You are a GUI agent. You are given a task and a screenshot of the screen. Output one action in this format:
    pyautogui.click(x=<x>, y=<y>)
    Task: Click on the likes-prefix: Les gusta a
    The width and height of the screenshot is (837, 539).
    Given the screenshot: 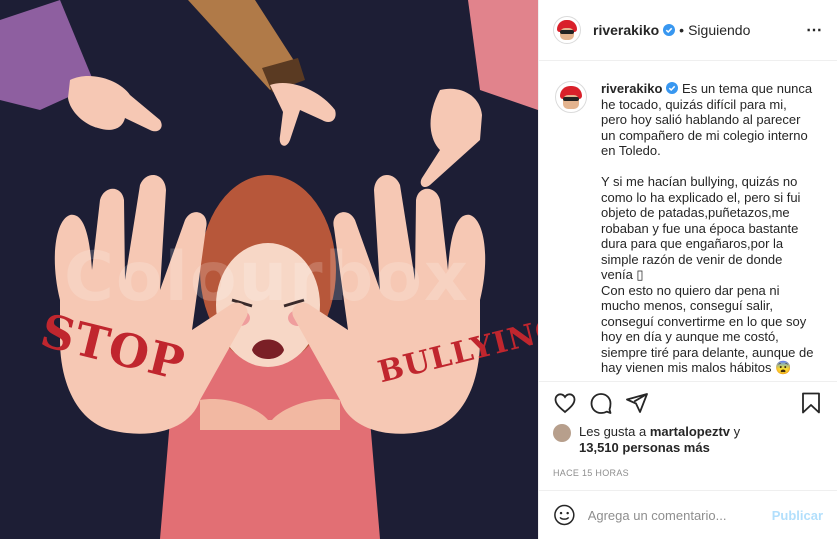 What is the action you would take?
    pyautogui.click(x=614, y=431)
    